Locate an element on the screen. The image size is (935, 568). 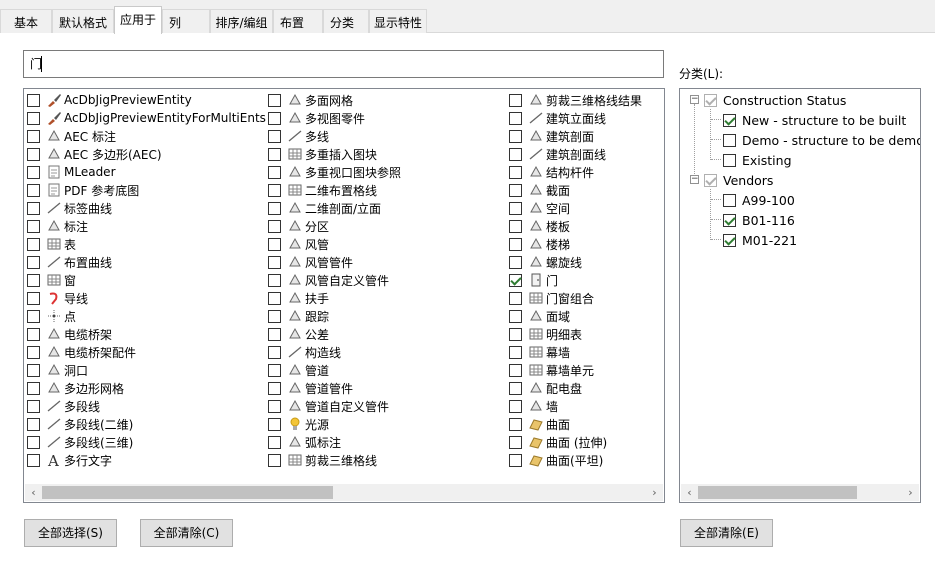
list-item: 电缆桥架配件 is located at coordinates (81, 352).